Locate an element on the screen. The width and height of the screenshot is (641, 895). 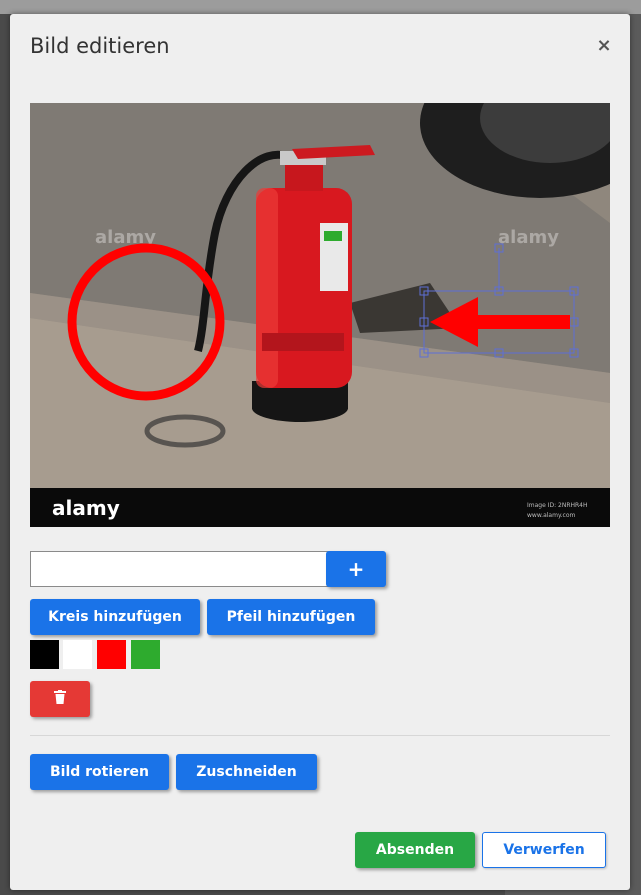
section-divider is located at coordinates (320, 735).